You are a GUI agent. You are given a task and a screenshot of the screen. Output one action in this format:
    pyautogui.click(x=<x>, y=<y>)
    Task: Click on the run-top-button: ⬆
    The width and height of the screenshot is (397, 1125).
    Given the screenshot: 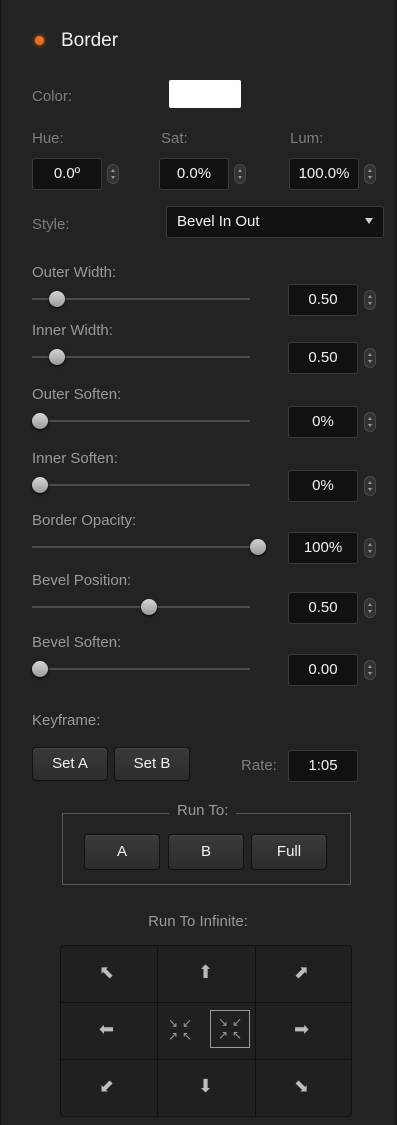 What is the action you would take?
    pyautogui.click(x=206, y=974)
    